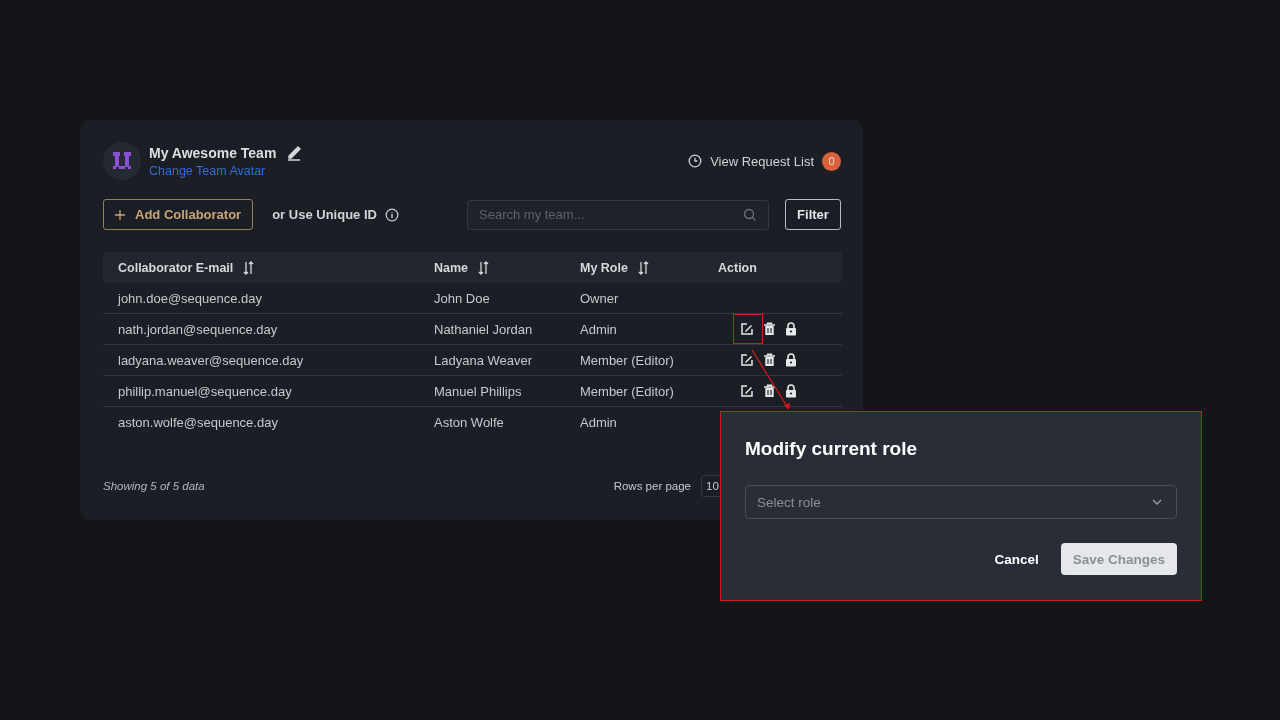 The height and width of the screenshot is (720, 1280). I want to click on search-icon, so click(750, 214).